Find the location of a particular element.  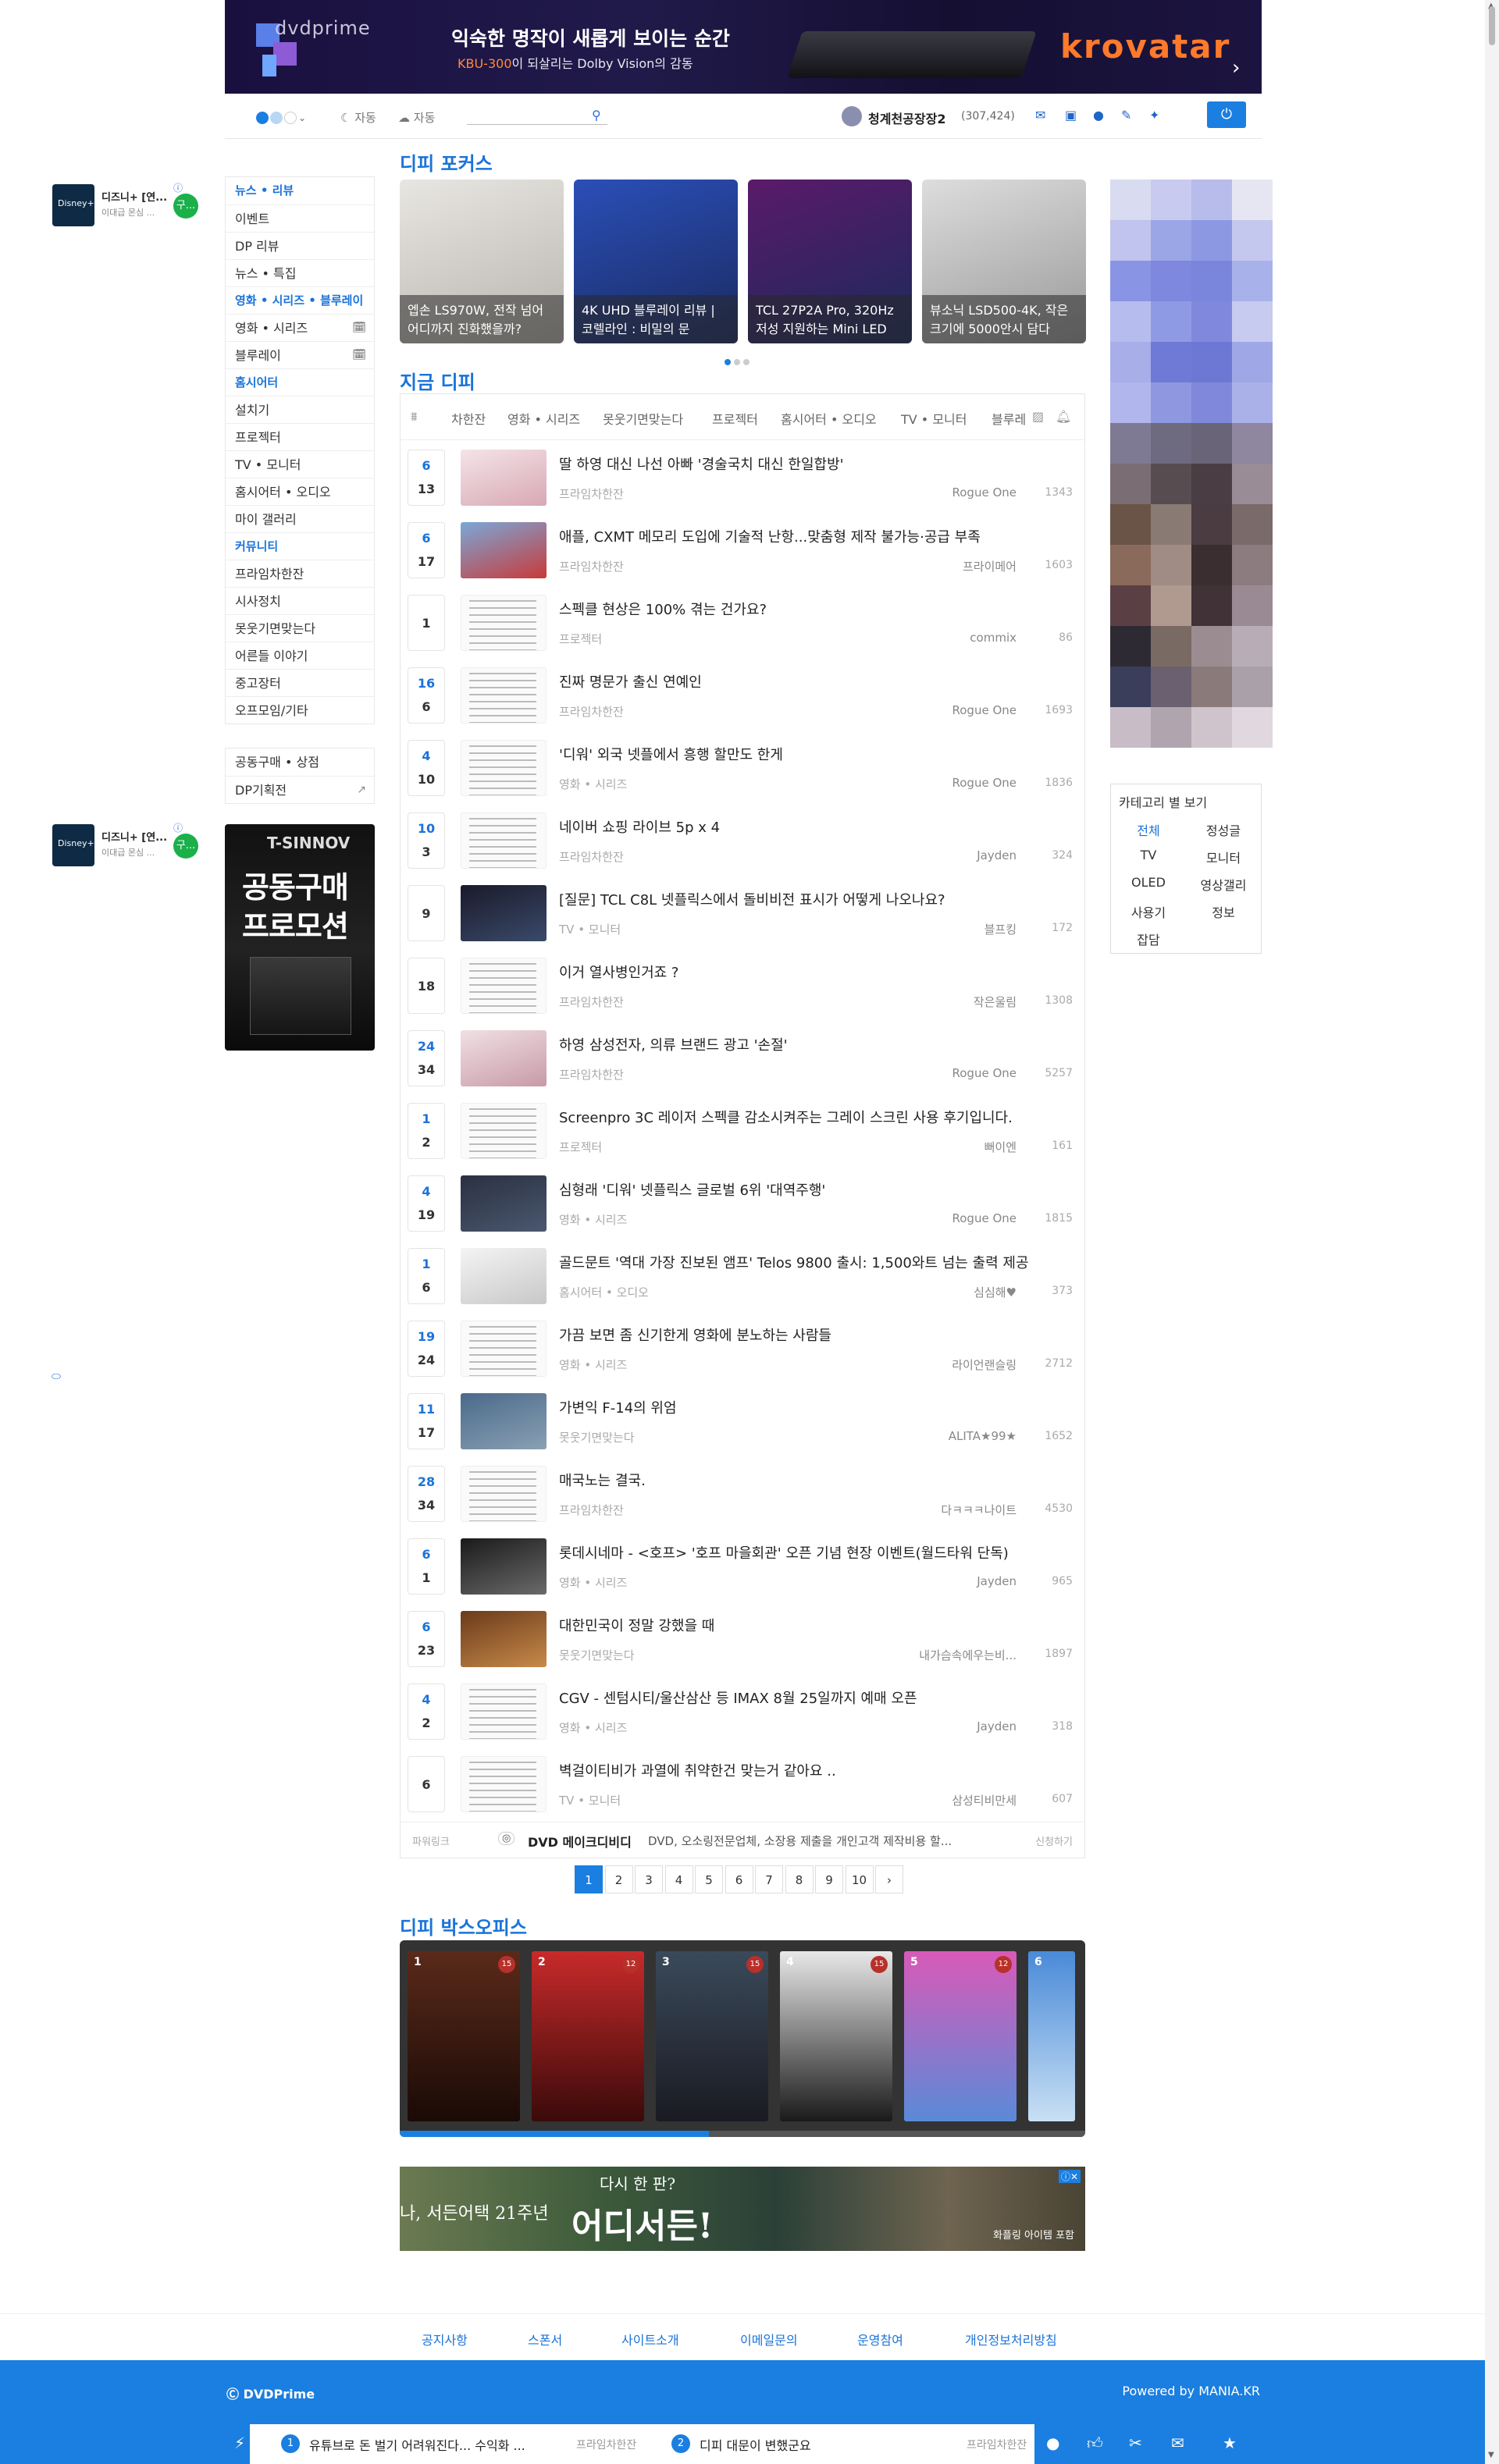

footer-link: 이메일문의 is located at coordinates (769, 2339).